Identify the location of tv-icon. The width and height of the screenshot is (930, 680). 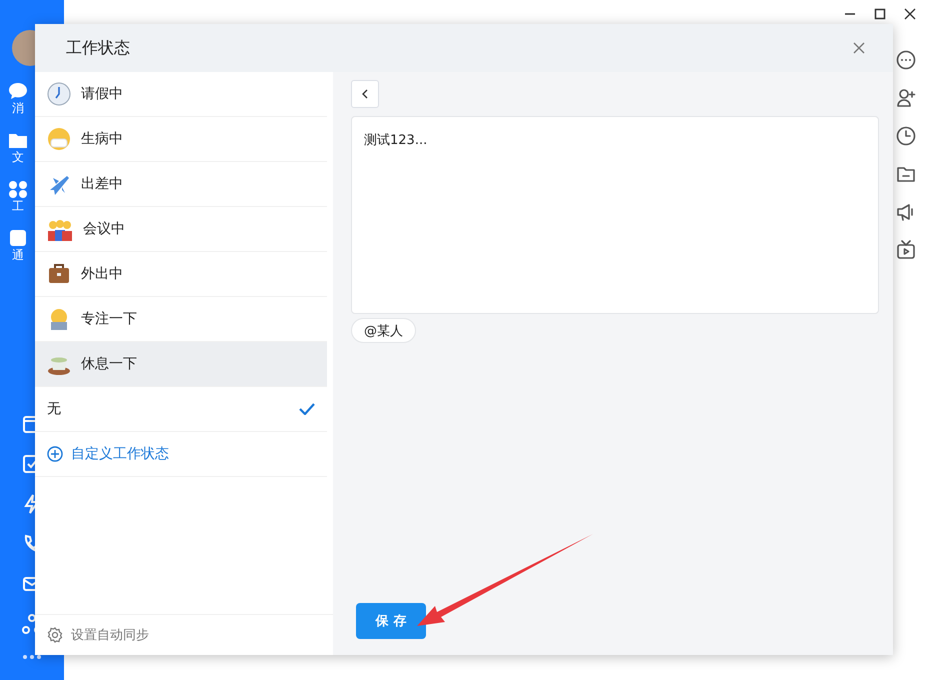
(906, 250).